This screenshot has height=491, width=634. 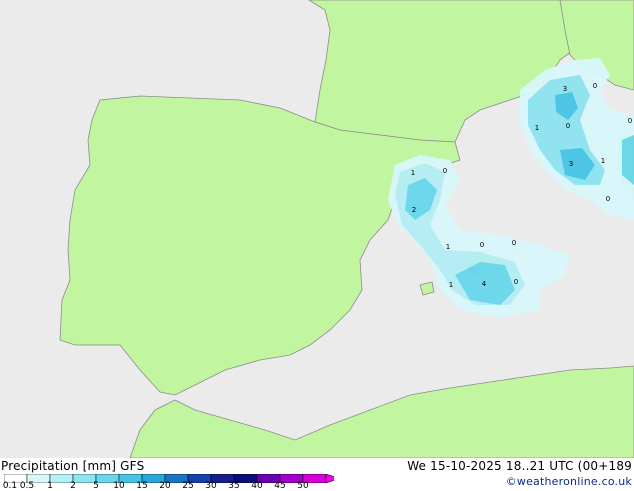 What do you see at coordinates (414, 210) in the screenshot?
I see `contour-label: 2` at bounding box center [414, 210].